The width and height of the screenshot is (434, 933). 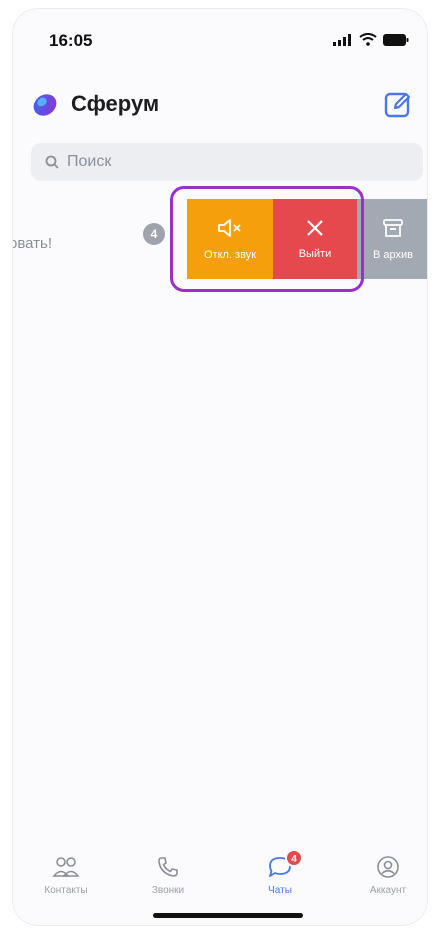 What do you see at coordinates (220, 39) in the screenshot?
I see `status-bar: 16:05` at bounding box center [220, 39].